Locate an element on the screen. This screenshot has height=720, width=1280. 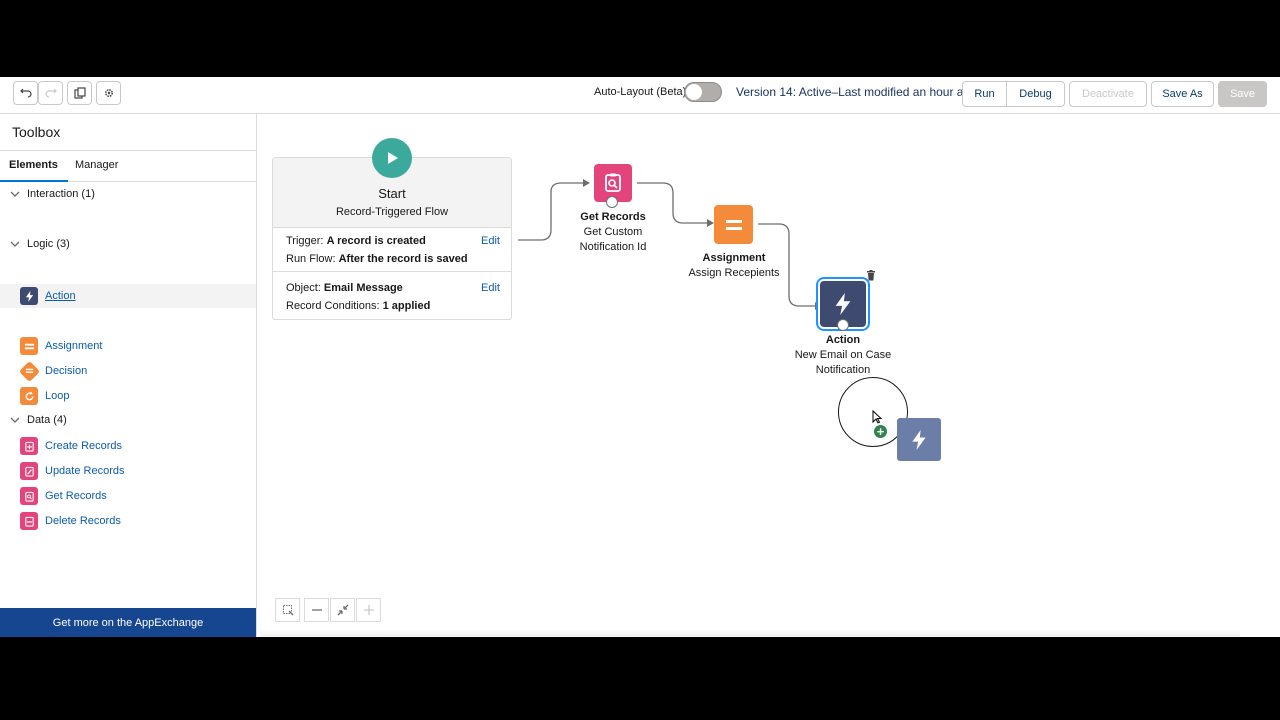
tool-label: Delete Records is located at coordinates (83, 521).